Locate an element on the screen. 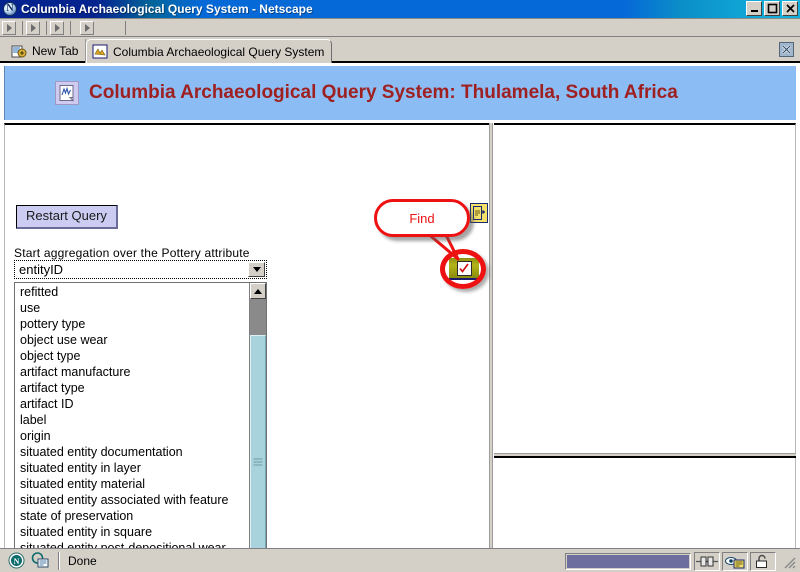 This screenshot has width=800, height=572. horizontal-frame-splitter is located at coordinates (645, 455).